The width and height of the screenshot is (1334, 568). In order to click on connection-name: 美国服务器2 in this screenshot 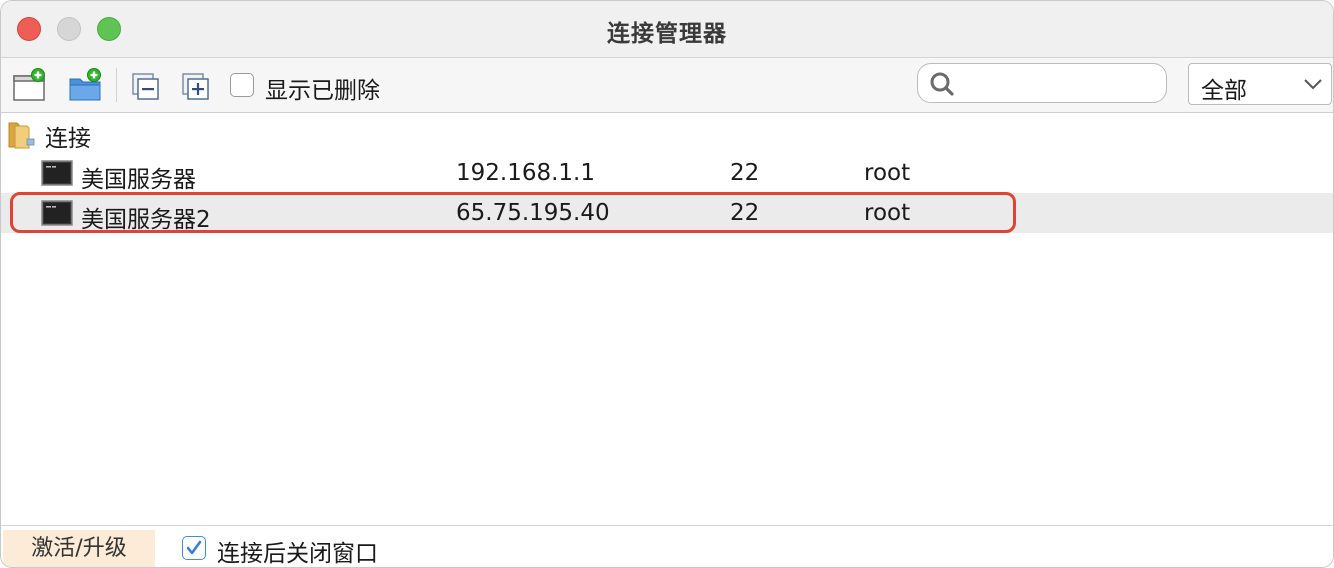, I will do `click(146, 220)`.